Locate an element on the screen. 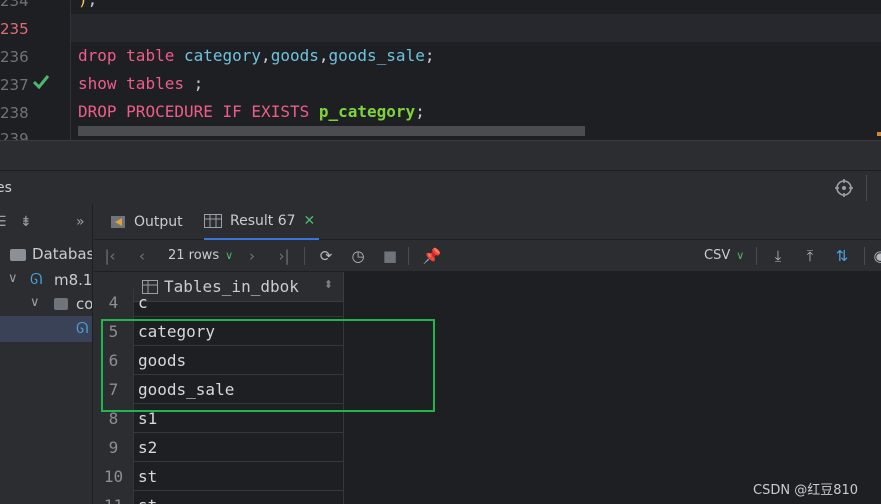 The width and height of the screenshot is (881, 504). export-format-selector: CSV ∨ is located at coordinates (724, 255).